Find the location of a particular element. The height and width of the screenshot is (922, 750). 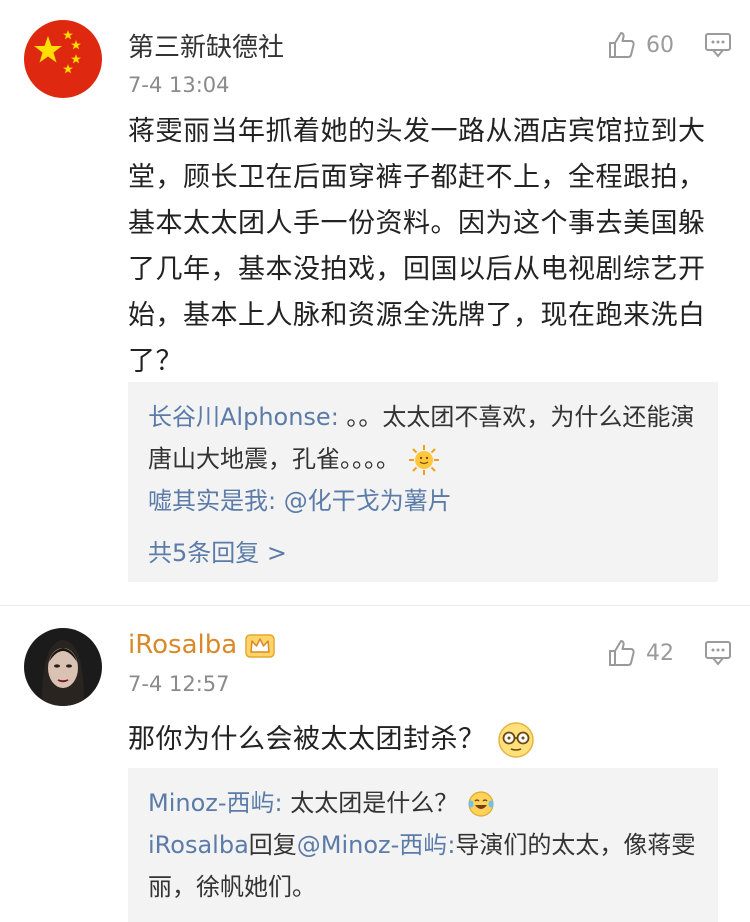

username: 第三新缺德社 is located at coordinates (206, 45).